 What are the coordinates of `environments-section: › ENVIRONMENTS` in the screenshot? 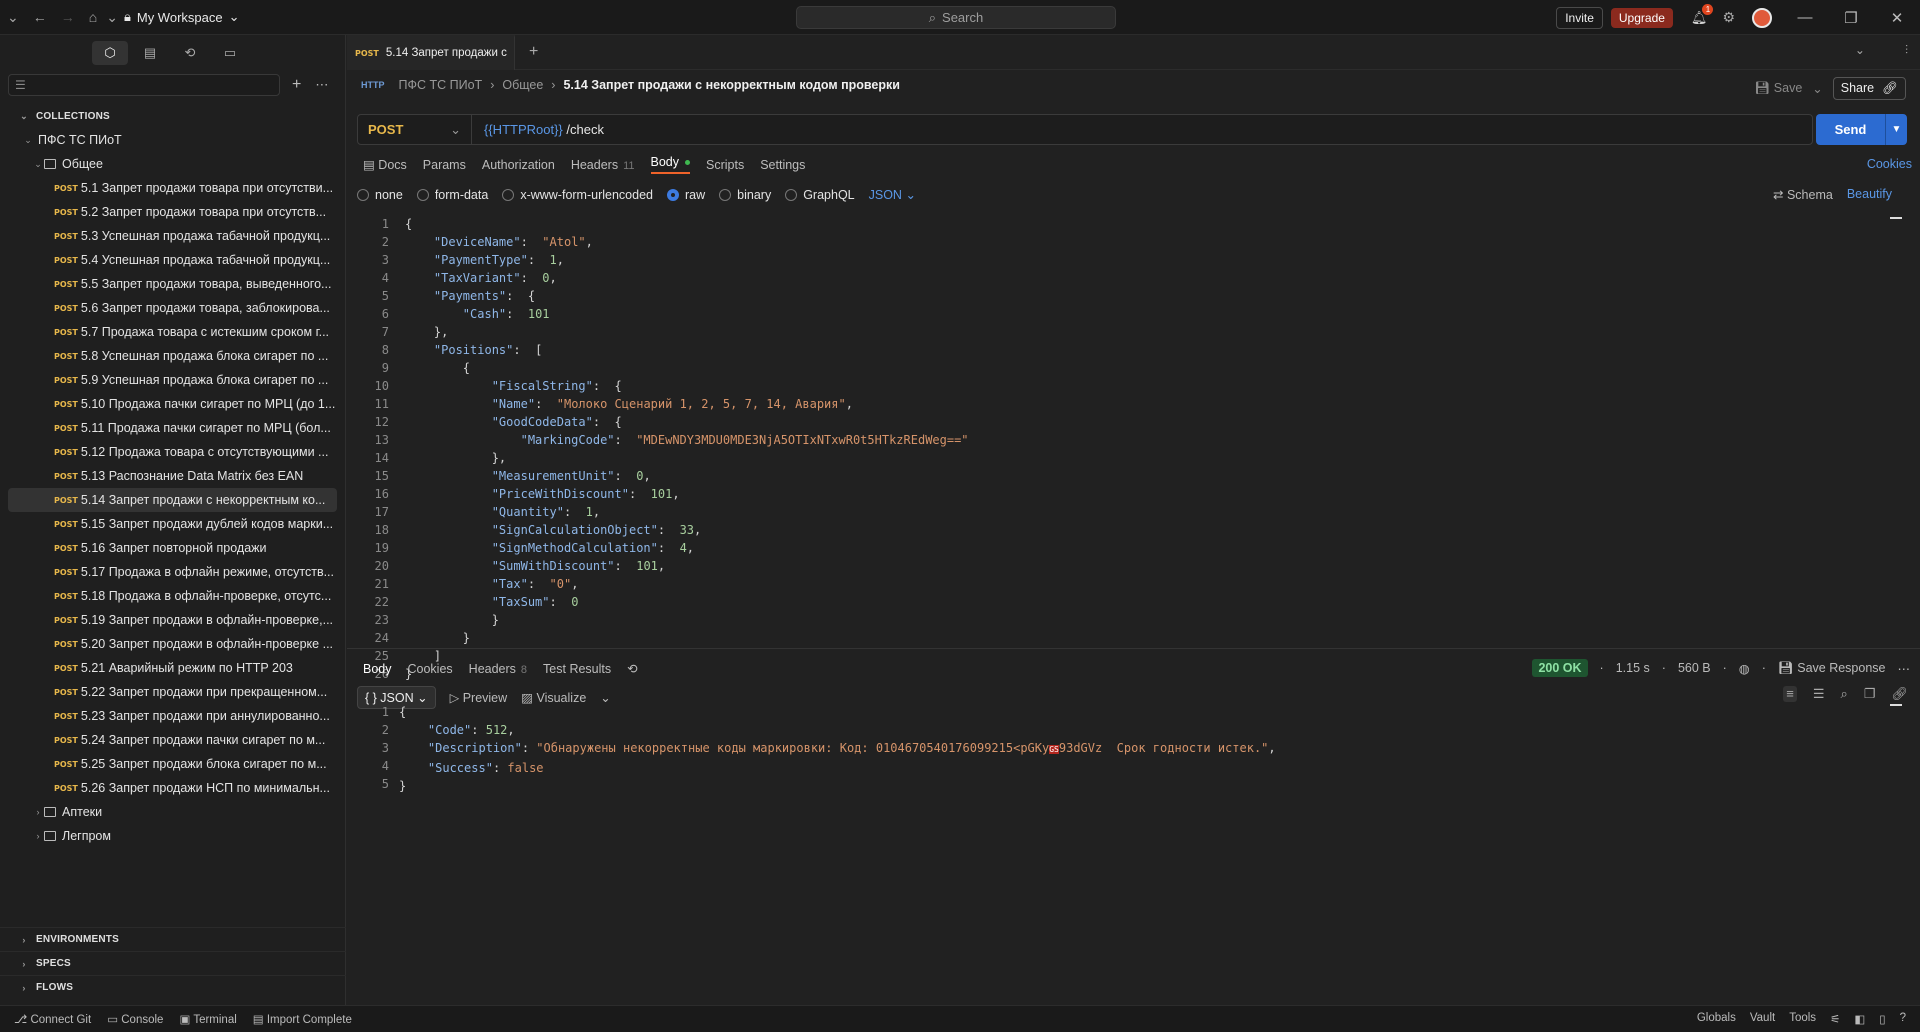 It's located at (173, 939).